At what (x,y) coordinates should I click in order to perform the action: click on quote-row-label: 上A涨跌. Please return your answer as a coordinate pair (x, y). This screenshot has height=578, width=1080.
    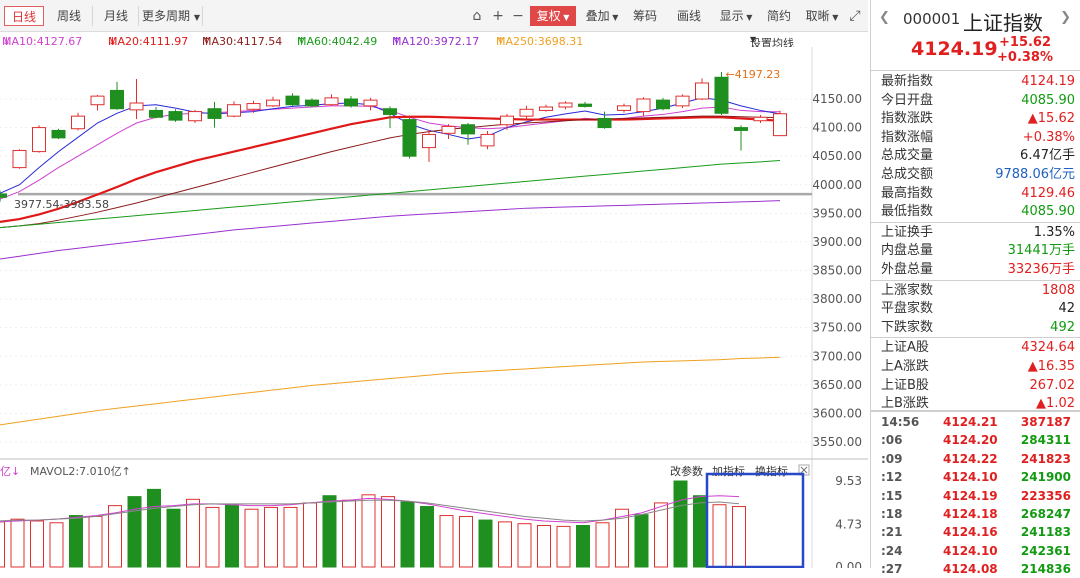
    Looking at the image, I should click on (905, 366).